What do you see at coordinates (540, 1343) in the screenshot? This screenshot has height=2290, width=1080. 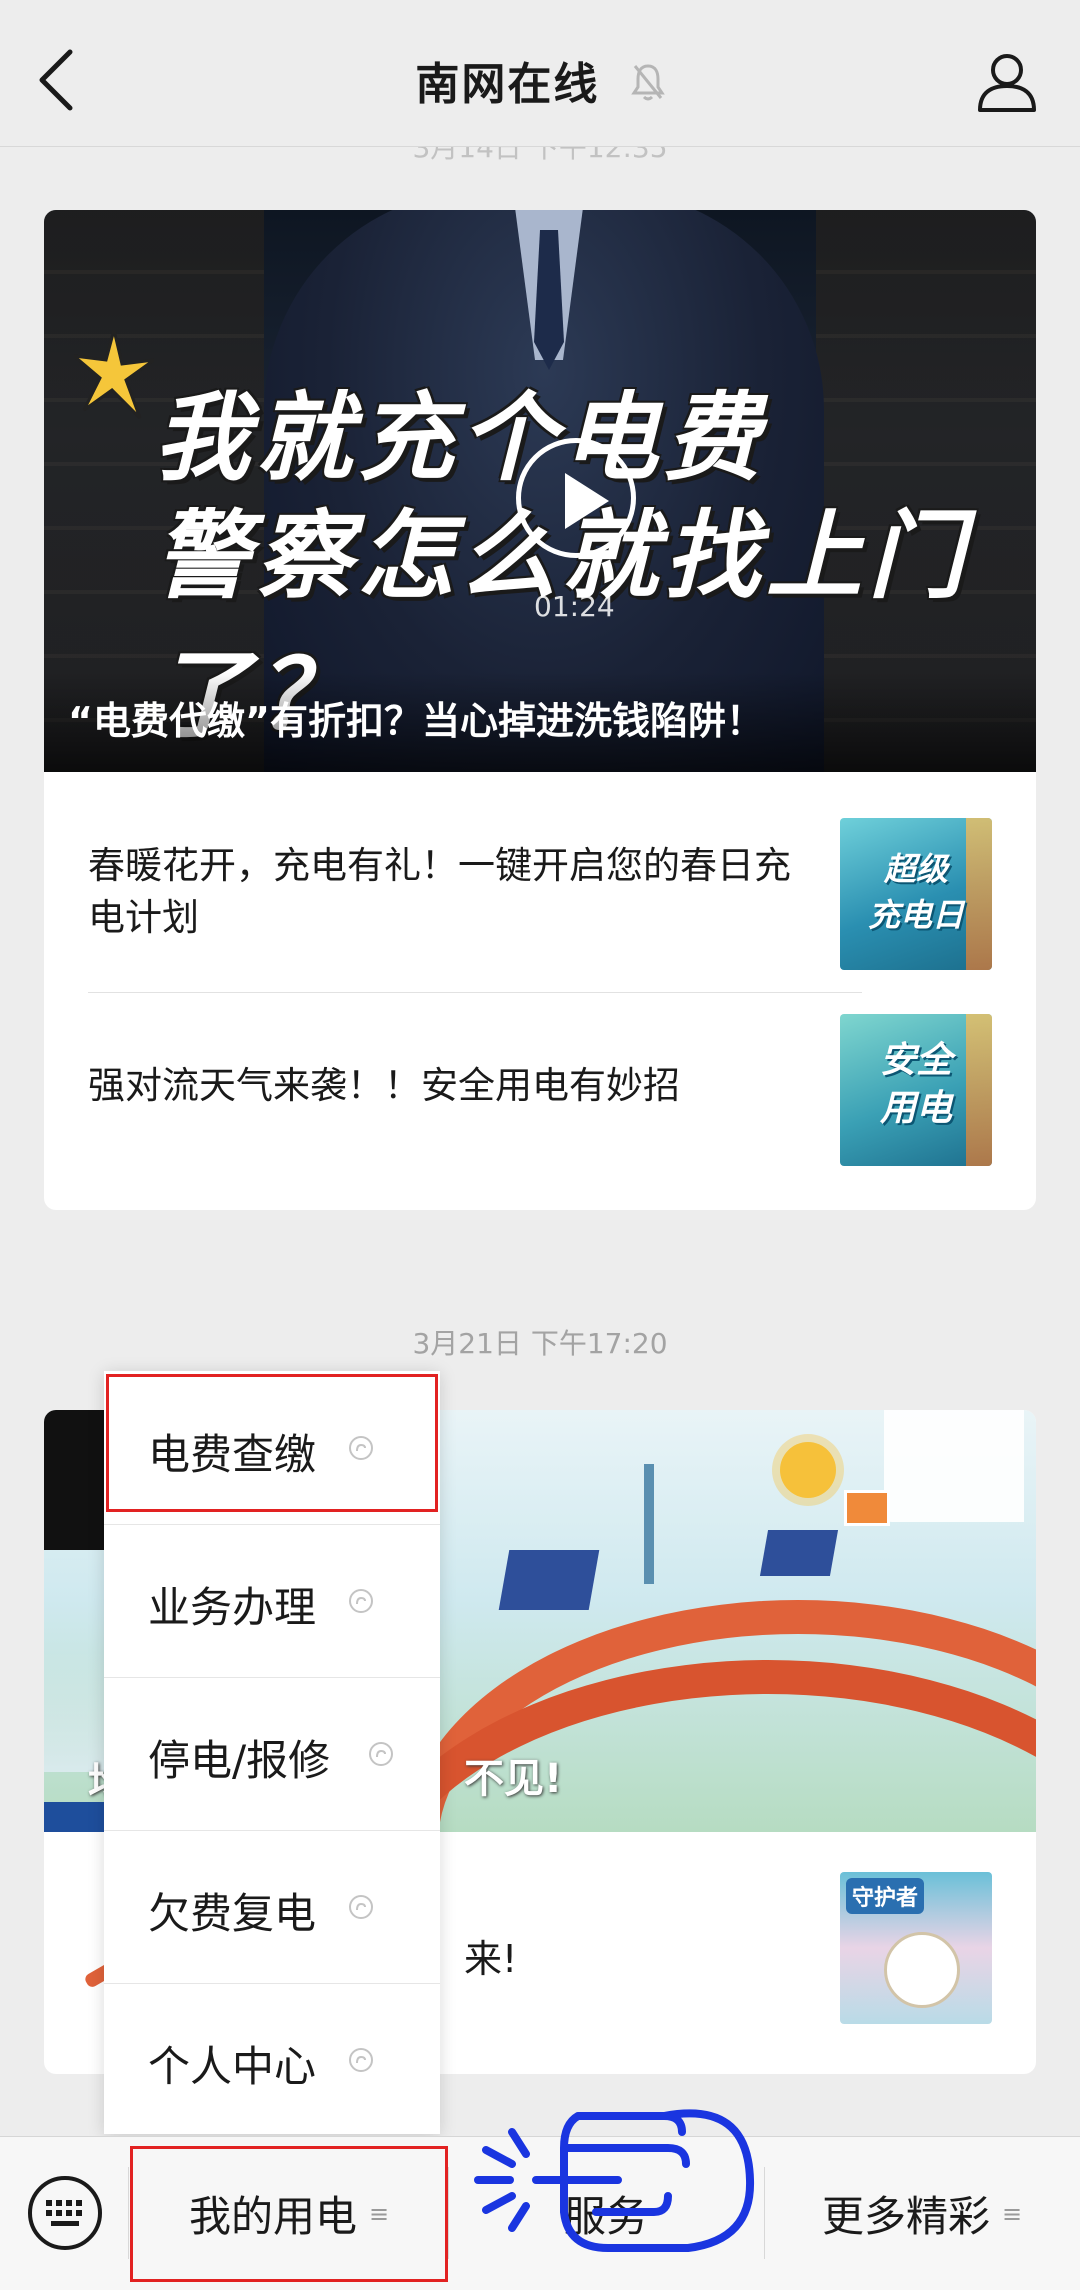 I see `timestamp: 3月21日 下午17:20` at bounding box center [540, 1343].